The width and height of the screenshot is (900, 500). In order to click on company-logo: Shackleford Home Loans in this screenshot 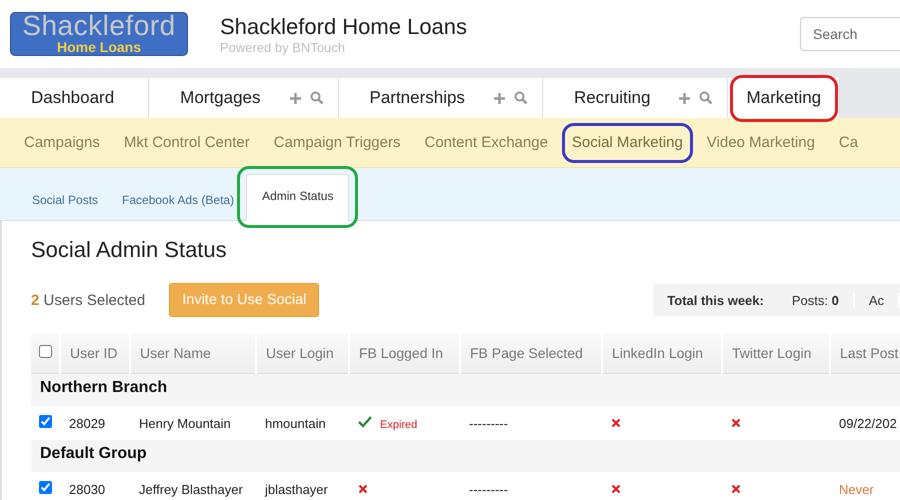, I will do `click(99, 34)`.